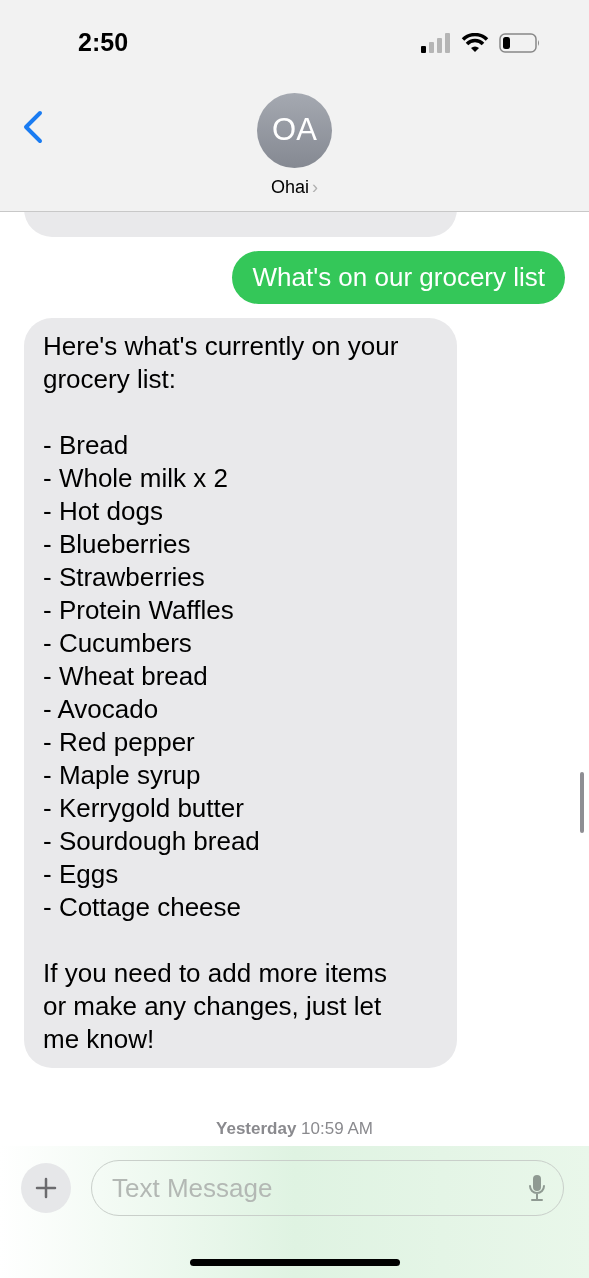  I want to click on message-text: - Sourdough bread, so click(152, 841).